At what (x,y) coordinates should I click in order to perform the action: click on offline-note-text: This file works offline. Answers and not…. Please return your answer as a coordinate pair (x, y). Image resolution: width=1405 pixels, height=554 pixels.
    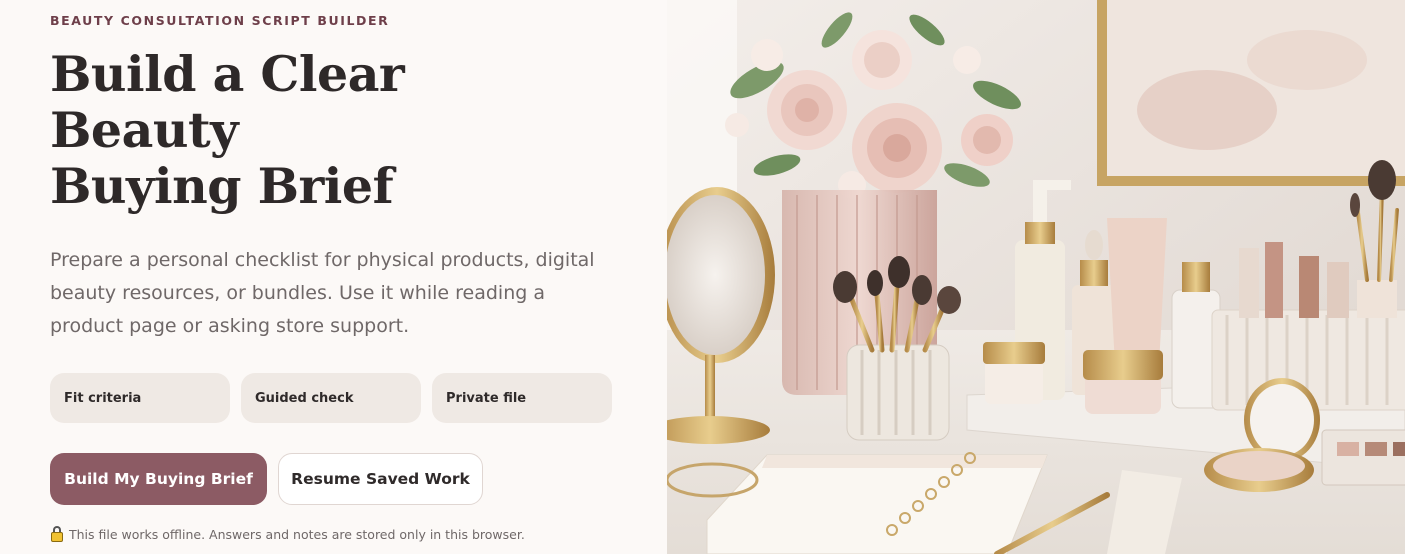
    Looking at the image, I should click on (297, 534).